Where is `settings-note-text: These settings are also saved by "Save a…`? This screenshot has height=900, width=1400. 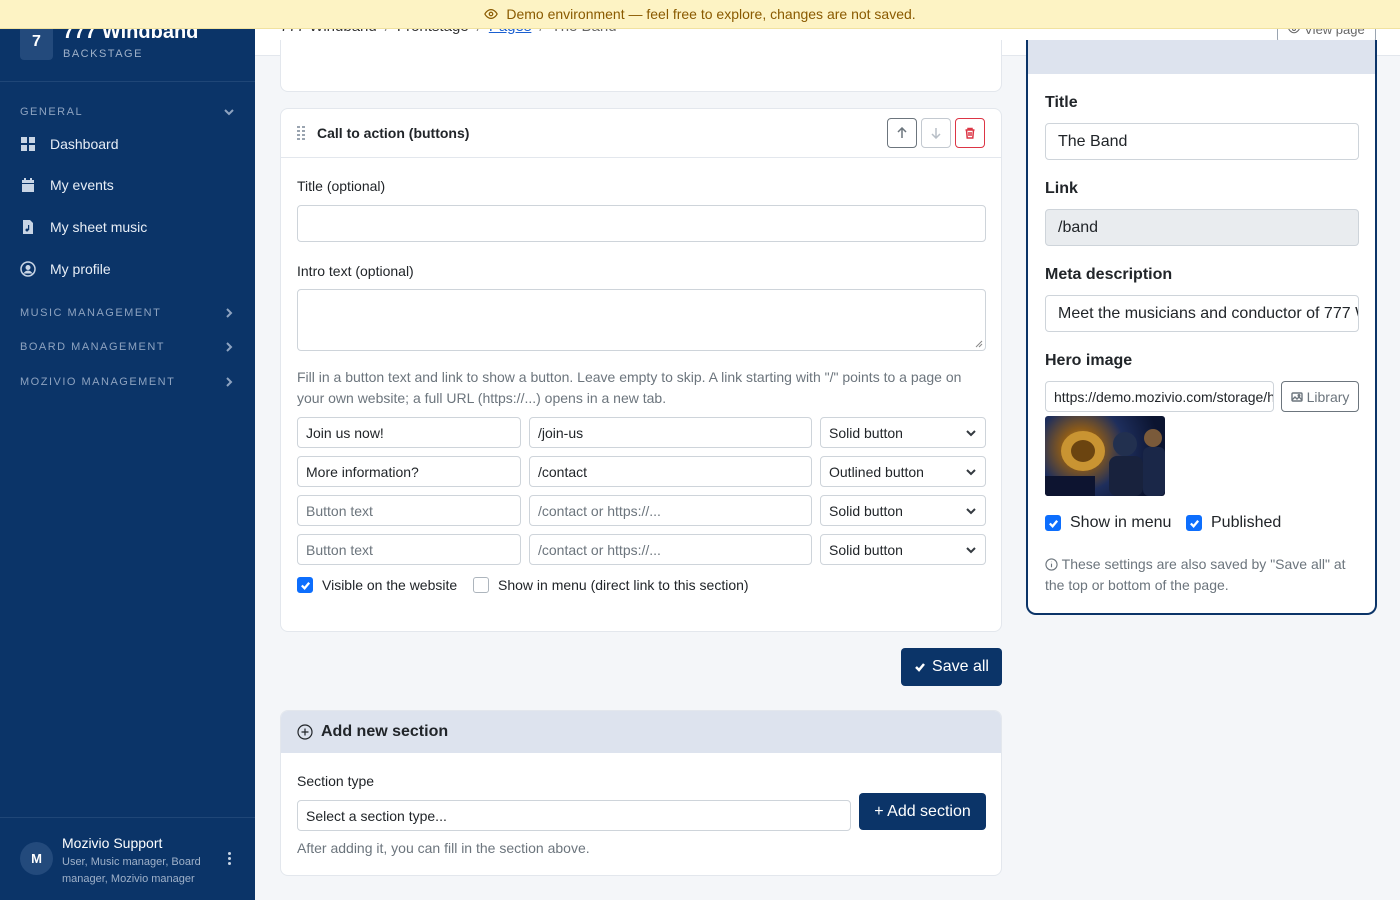 settings-note-text: These settings are also saved by "Save a… is located at coordinates (1195, 574).